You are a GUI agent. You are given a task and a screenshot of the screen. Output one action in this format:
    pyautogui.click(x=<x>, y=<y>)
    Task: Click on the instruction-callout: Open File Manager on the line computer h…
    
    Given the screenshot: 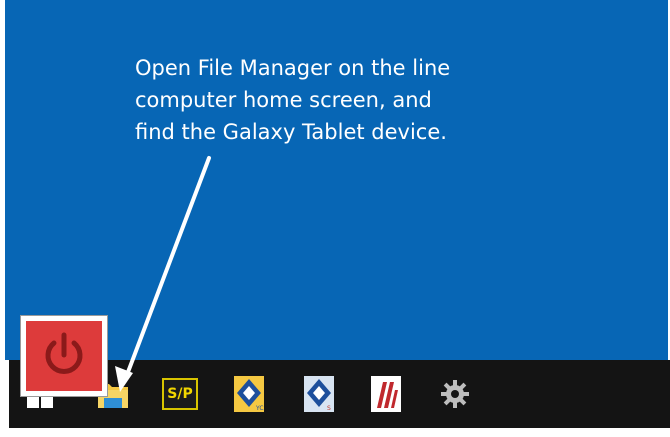 What is the action you would take?
    pyautogui.click(x=335, y=100)
    